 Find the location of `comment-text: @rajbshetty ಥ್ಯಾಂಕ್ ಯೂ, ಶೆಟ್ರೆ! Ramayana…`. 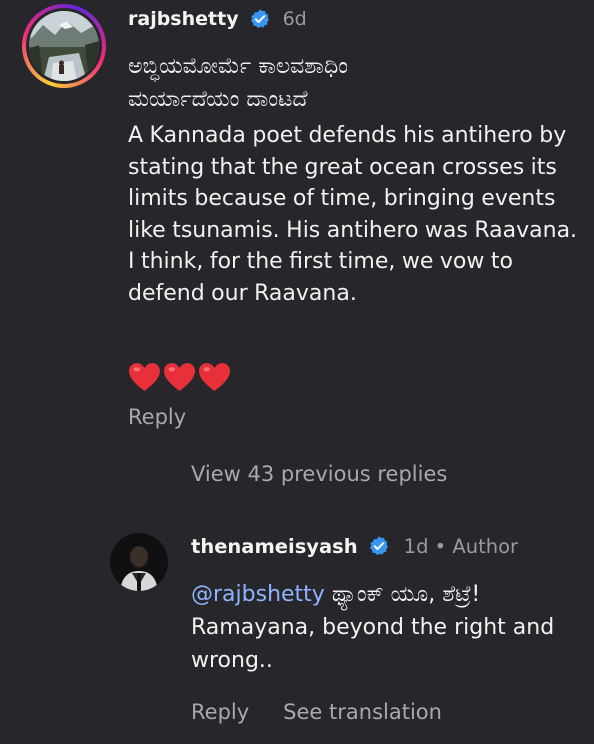

comment-text: @rajbshetty ಥ್ಯಾಂಕ್ ಯೂ, ಶೆಟ್ರೆ! Ramayana… is located at coordinates (391, 627).